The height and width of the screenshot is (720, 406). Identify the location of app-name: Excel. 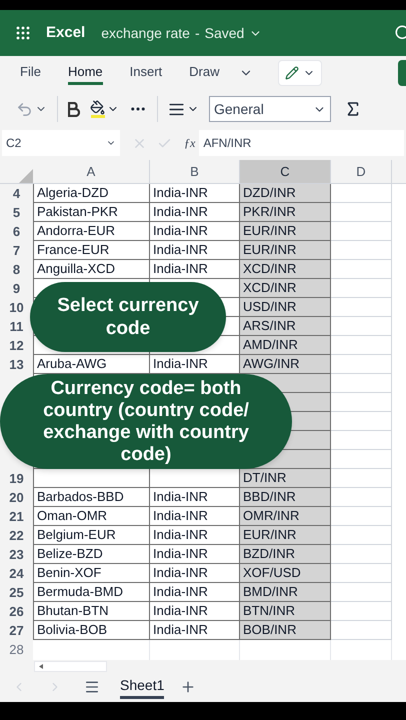
(66, 32).